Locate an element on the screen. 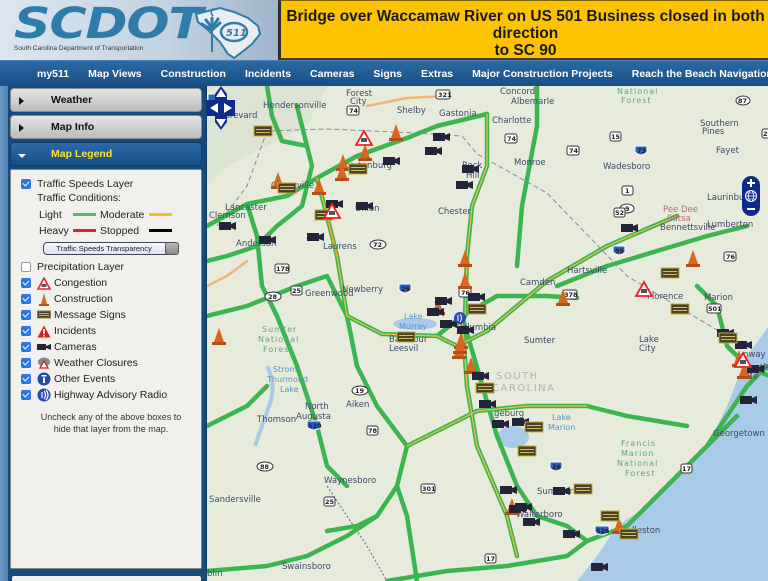 This screenshot has width=768, height=581. weather-closure-icon is located at coordinates (44, 363).